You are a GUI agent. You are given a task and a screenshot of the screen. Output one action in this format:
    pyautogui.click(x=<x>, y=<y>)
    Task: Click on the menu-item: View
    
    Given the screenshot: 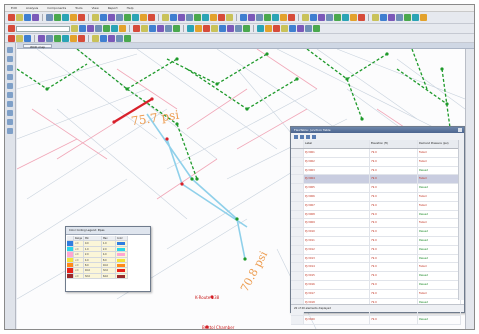 What is the action you would take?
    pyautogui.click(x=95, y=8)
    